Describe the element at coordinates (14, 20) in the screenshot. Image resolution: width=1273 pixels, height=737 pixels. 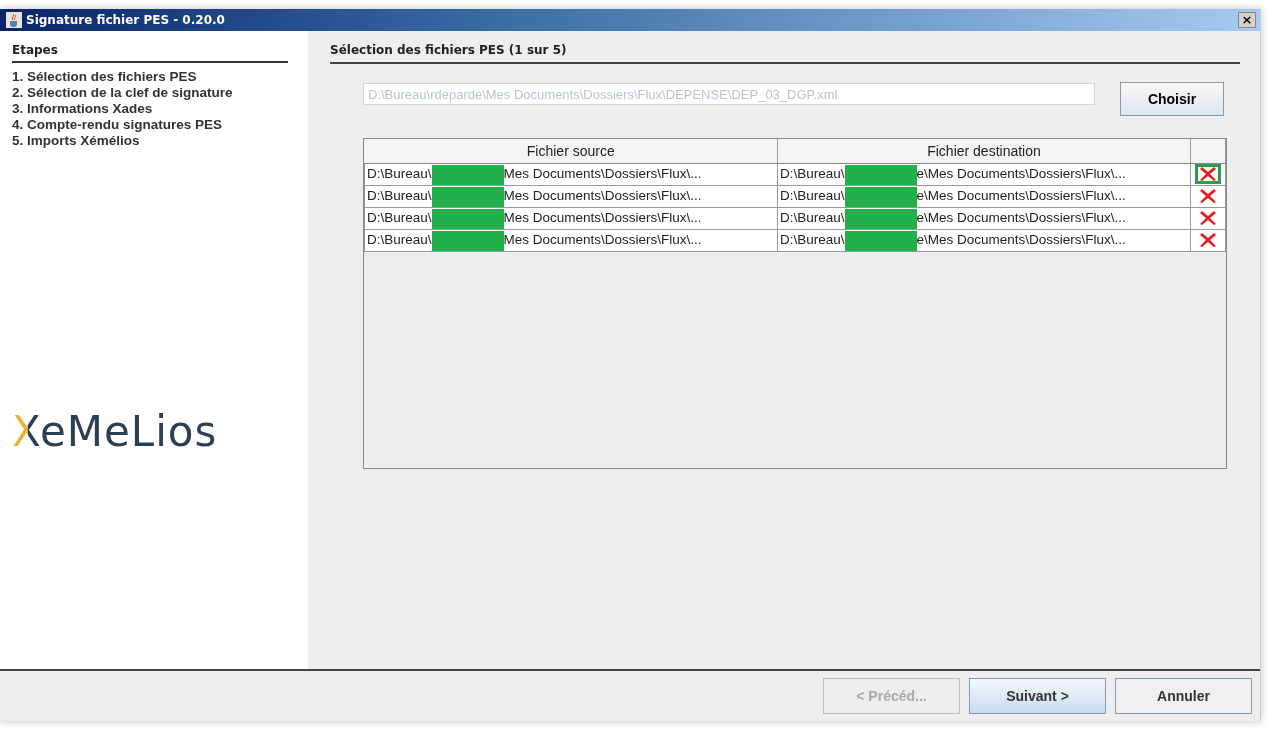
I see `java-cup-icon` at that location.